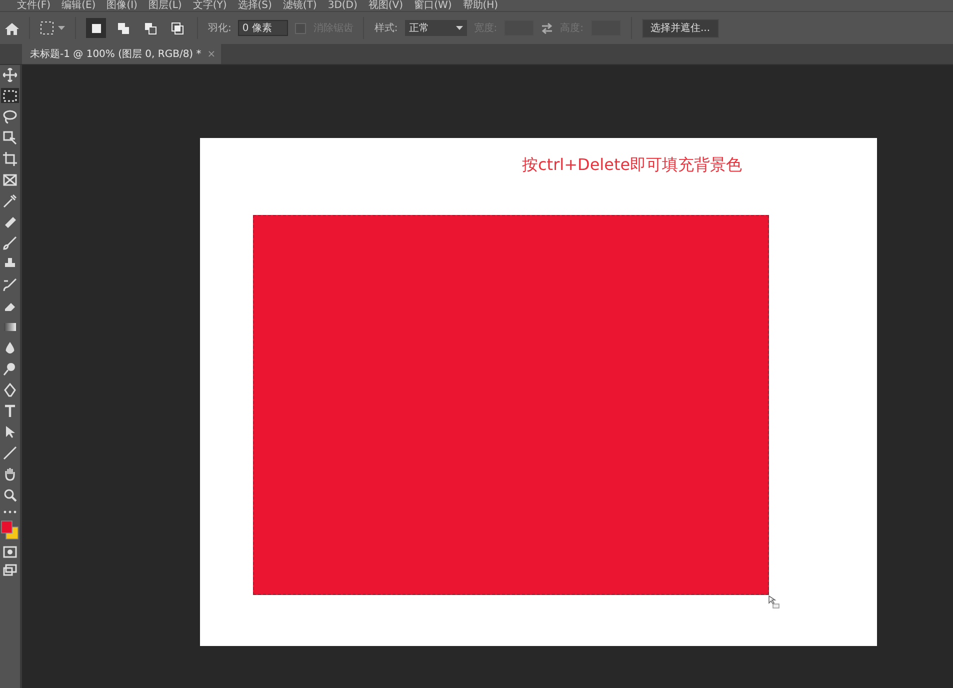 The width and height of the screenshot is (953, 688). I want to click on document-title: 未标题-1 @ 100% (图层 0, RGB/8) *, so click(116, 54).